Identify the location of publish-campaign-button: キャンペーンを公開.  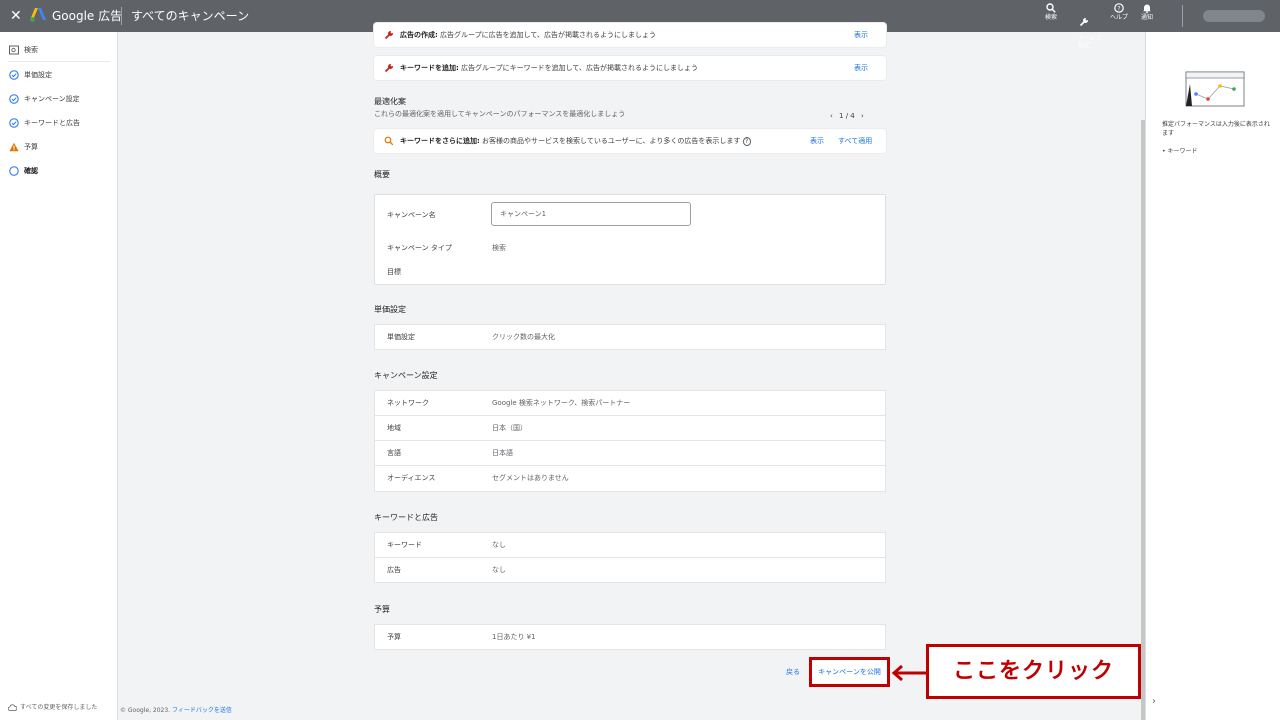
(849, 672).